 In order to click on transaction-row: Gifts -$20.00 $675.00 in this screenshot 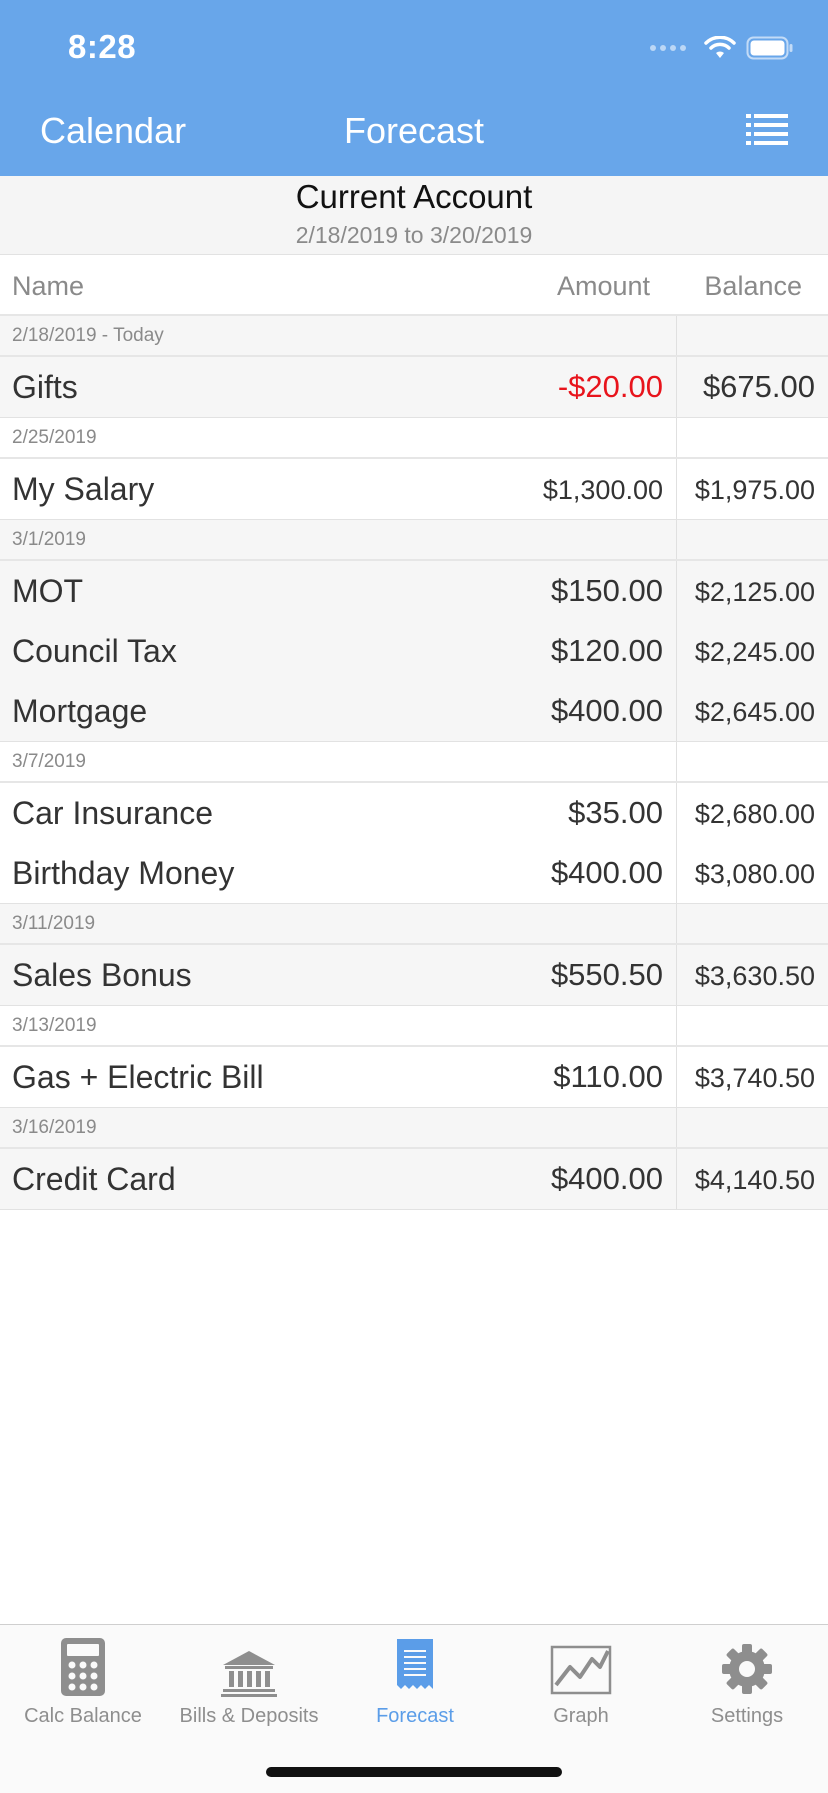, I will do `click(414, 387)`.